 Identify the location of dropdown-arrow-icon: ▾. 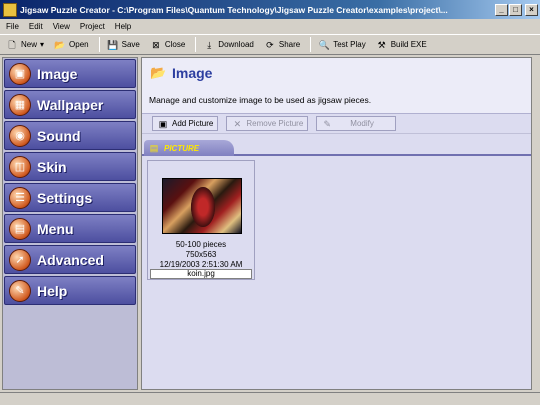
(42, 44).